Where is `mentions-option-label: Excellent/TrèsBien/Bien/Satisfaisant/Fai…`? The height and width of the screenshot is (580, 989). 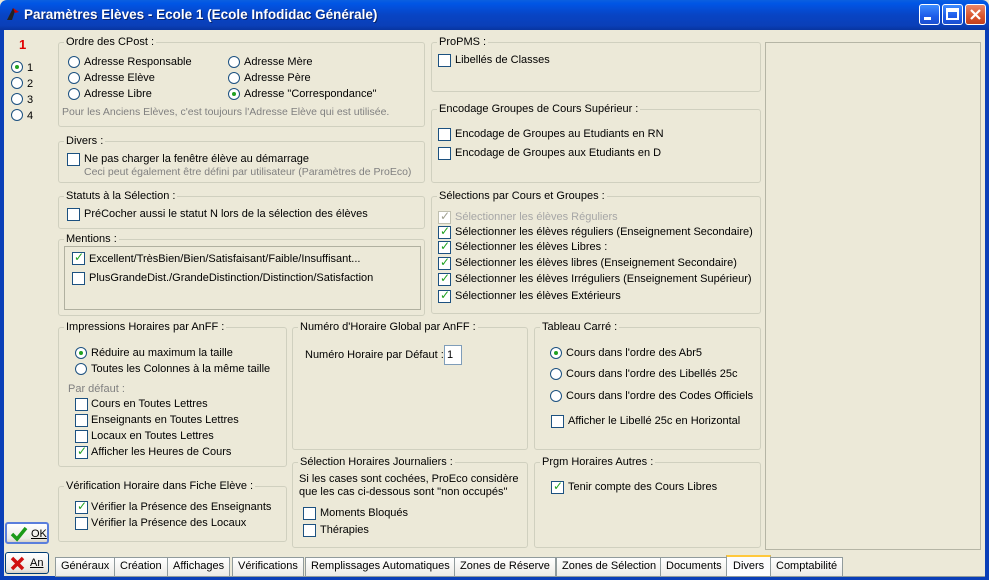 mentions-option-label: Excellent/TrèsBien/Bien/Satisfaisant/Fai… is located at coordinates (225, 259).